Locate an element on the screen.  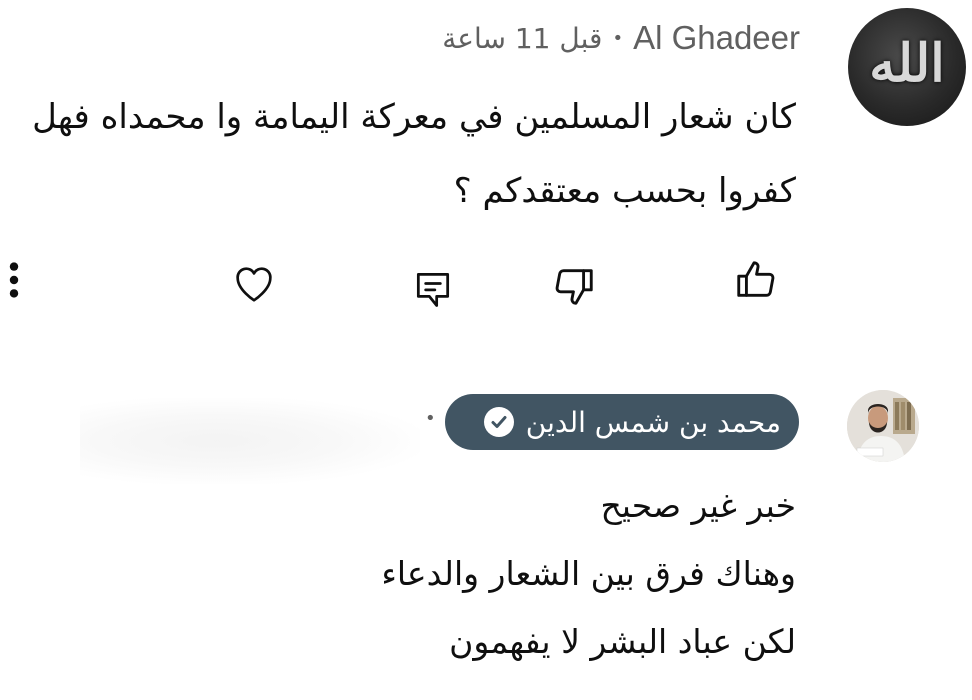
comment-timestamp: قبل 11 ساعة is located at coordinates (522, 38).